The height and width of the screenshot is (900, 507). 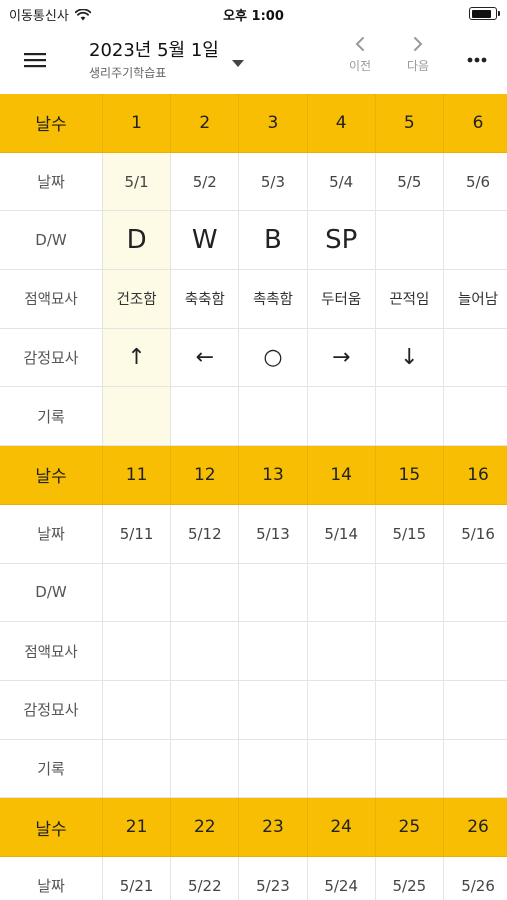 What do you see at coordinates (475, 534) in the screenshot?
I see `date-cell: 5/16` at bounding box center [475, 534].